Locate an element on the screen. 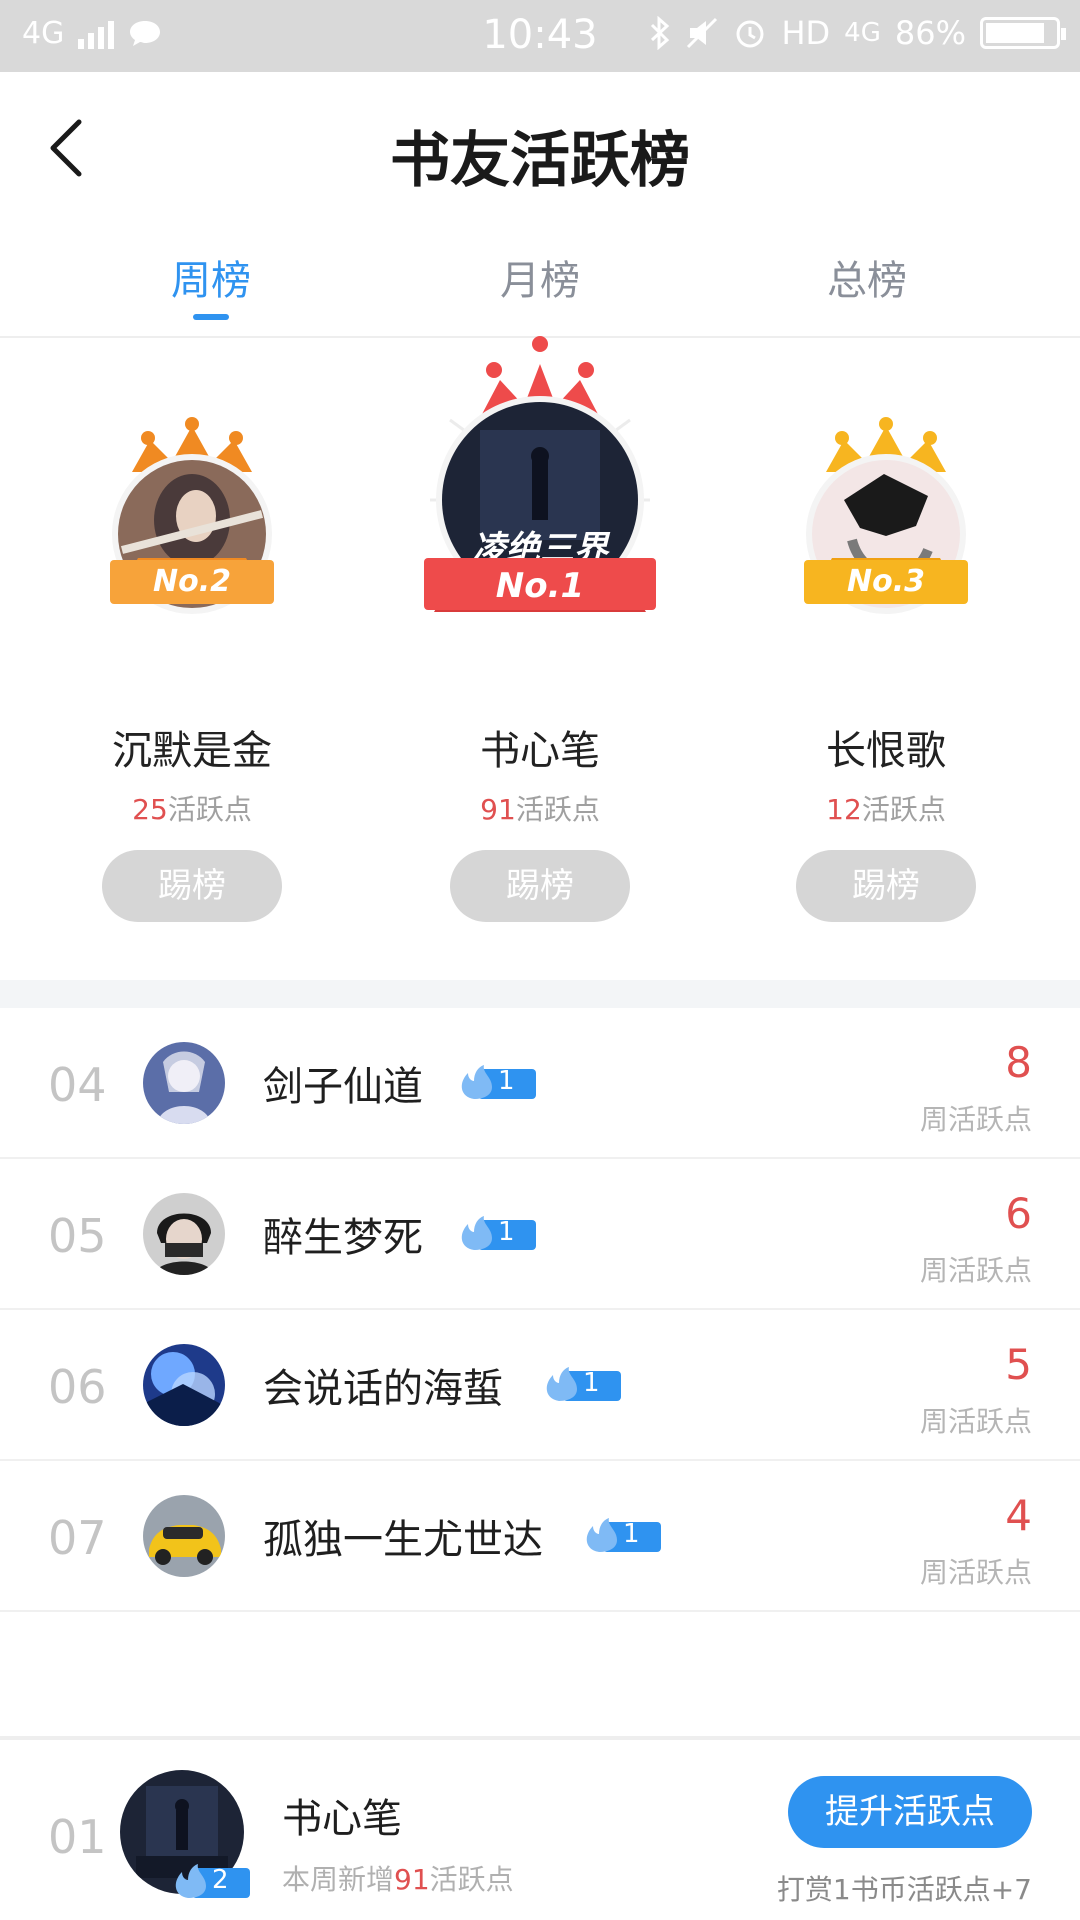  bluetooth-icon is located at coordinates (660, 33).